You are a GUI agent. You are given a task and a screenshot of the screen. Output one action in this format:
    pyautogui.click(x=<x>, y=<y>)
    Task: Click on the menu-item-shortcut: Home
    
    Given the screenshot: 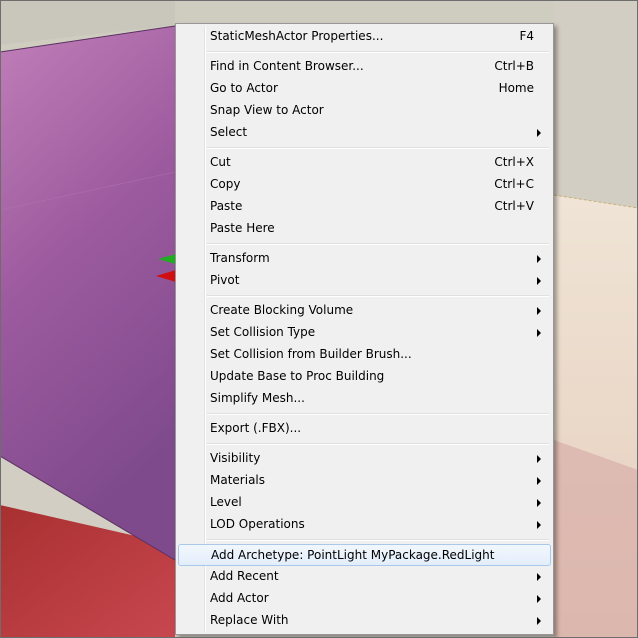 What is the action you would take?
    pyautogui.click(x=516, y=88)
    